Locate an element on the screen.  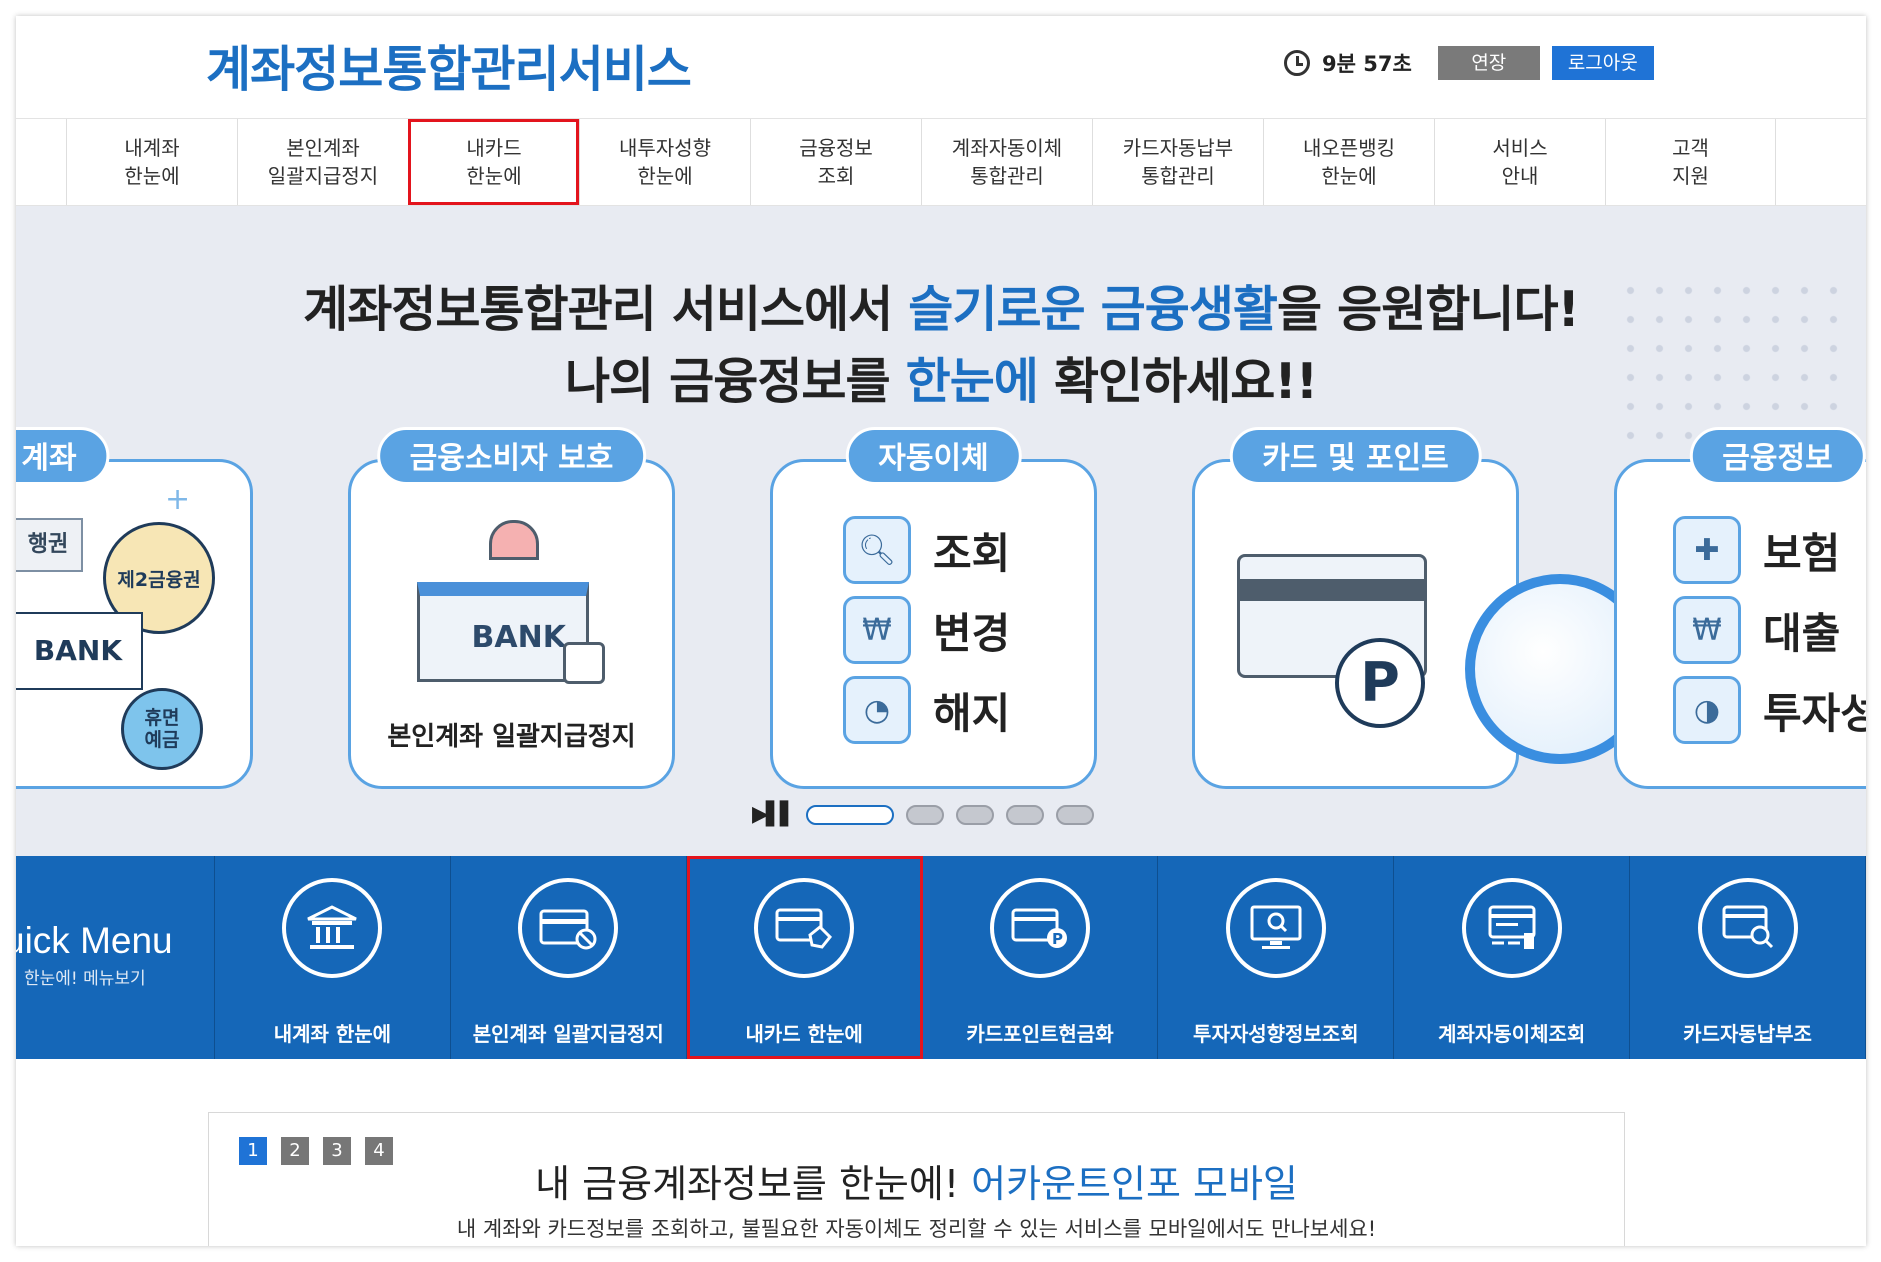
quick-auto-transfer: 계좌자동이체조회 is located at coordinates (1512, 957).